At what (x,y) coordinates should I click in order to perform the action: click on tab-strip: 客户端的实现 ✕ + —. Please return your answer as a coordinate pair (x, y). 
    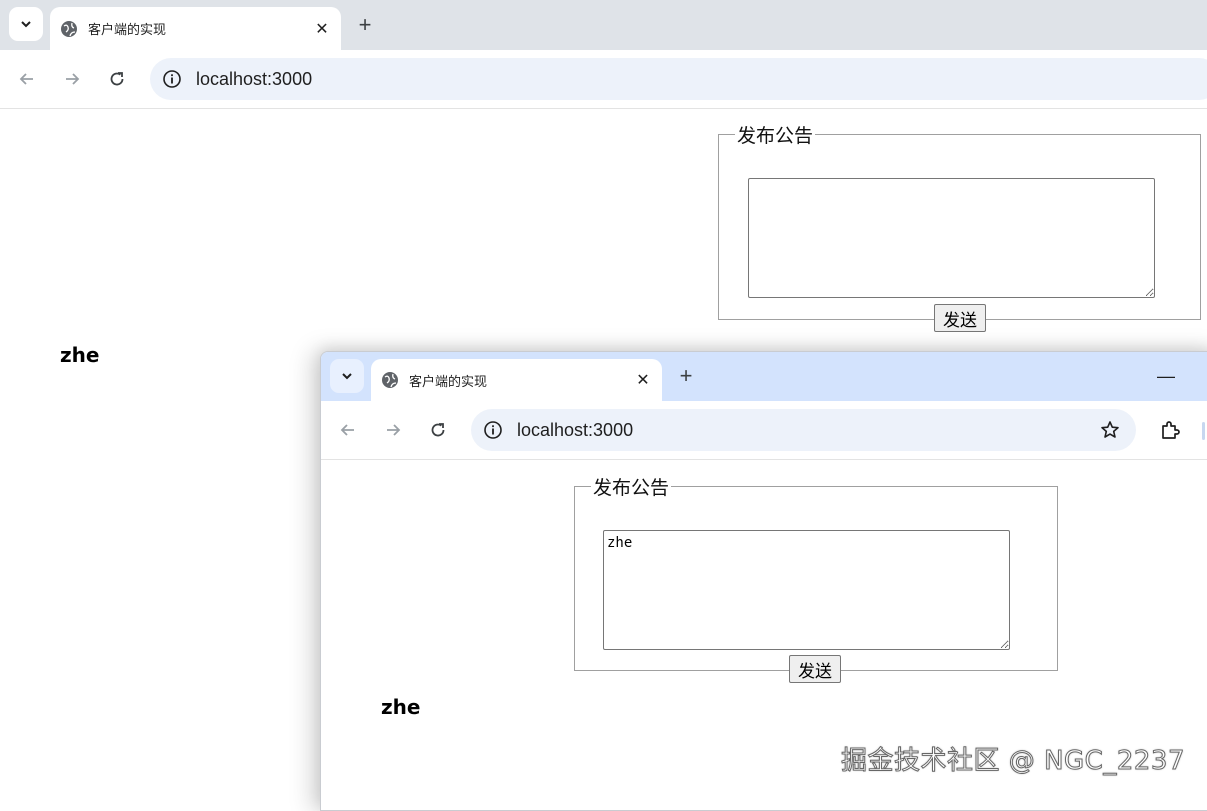
    Looking at the image, I should click on (764, 376).